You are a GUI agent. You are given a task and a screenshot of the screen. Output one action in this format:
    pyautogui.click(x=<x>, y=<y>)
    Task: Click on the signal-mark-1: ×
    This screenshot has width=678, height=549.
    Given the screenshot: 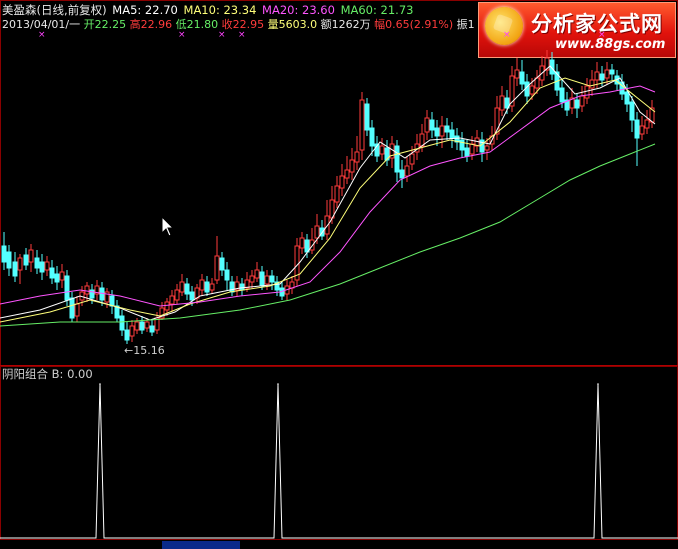 What is the action you would take?
    pyautogui.click(x=182, y=35)
    